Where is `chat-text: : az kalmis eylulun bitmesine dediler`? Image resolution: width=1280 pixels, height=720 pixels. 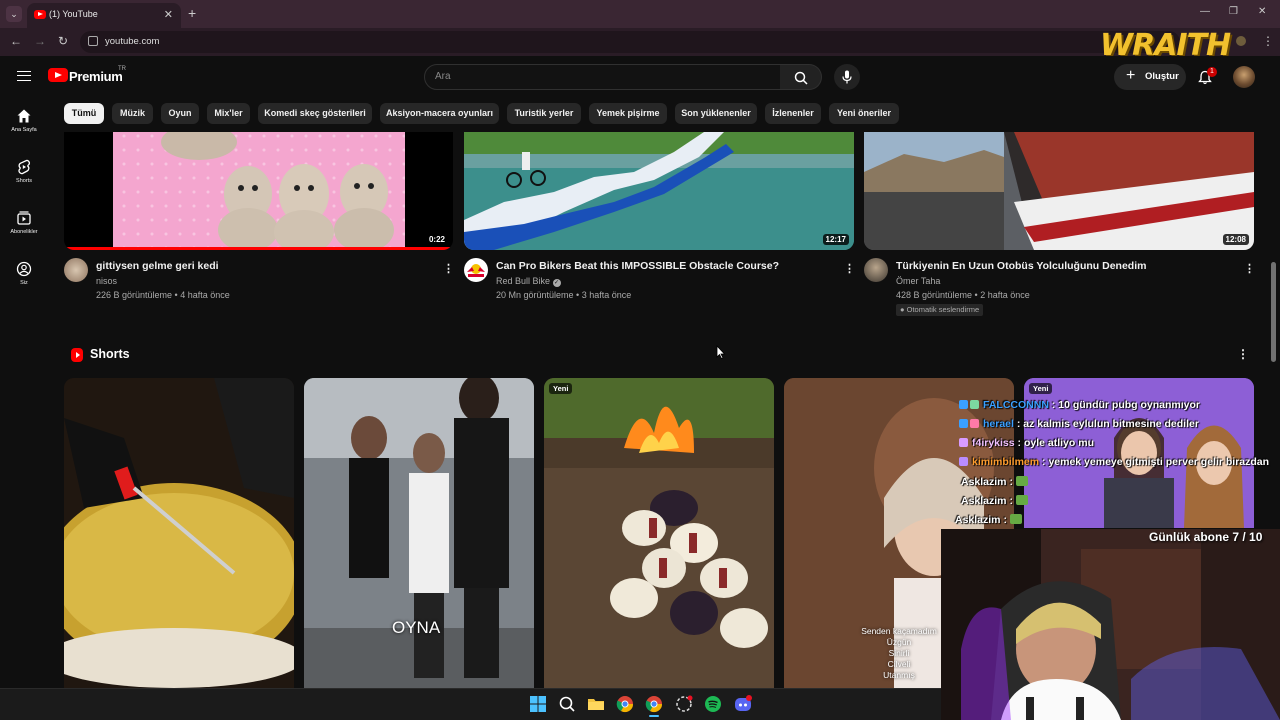
chat-text: : az kalmis eylulun bitmesine dediler is located at coordinates (1107, 424).